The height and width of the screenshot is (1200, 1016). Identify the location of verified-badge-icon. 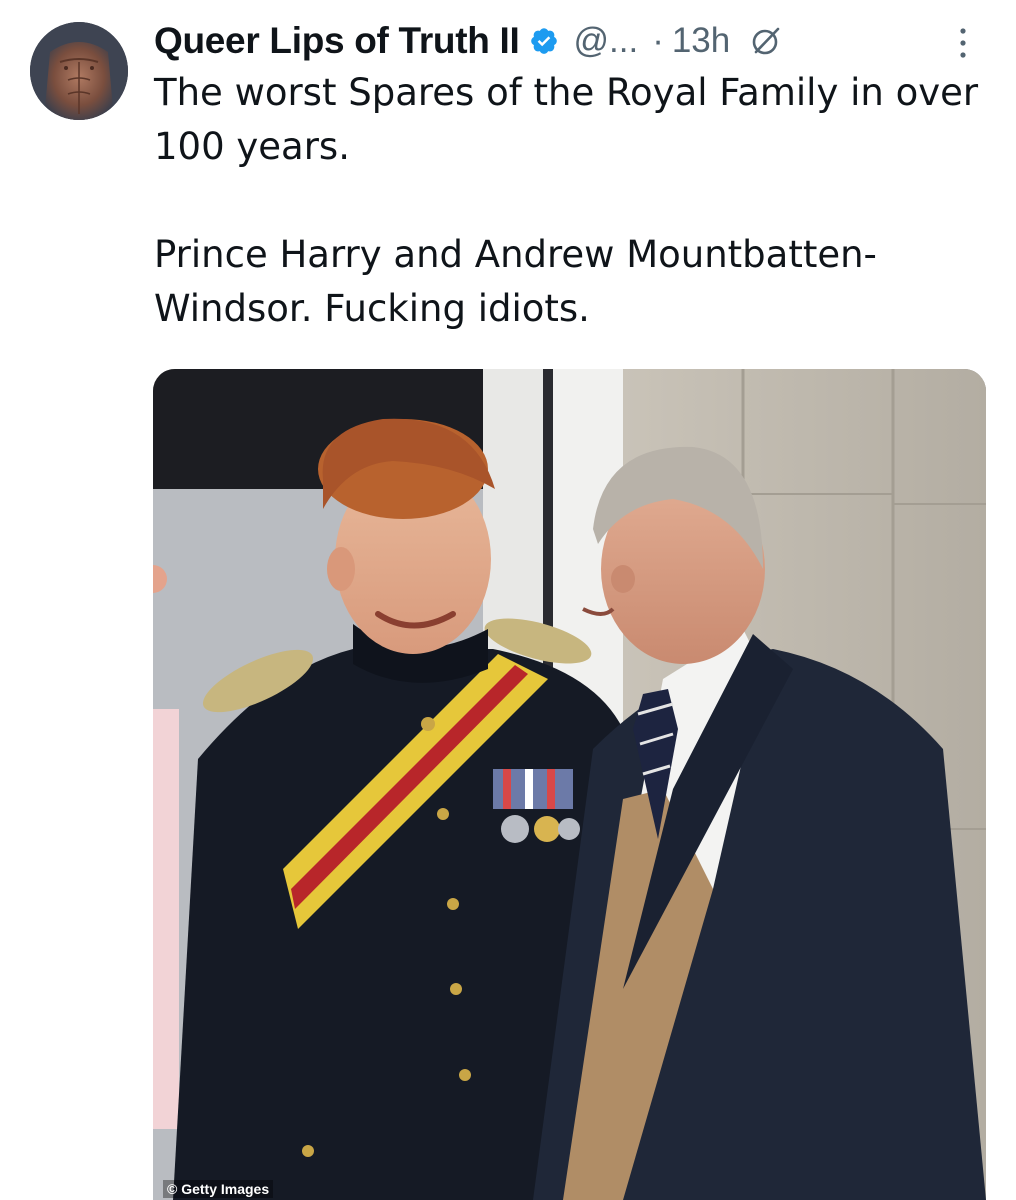
(544, 41).